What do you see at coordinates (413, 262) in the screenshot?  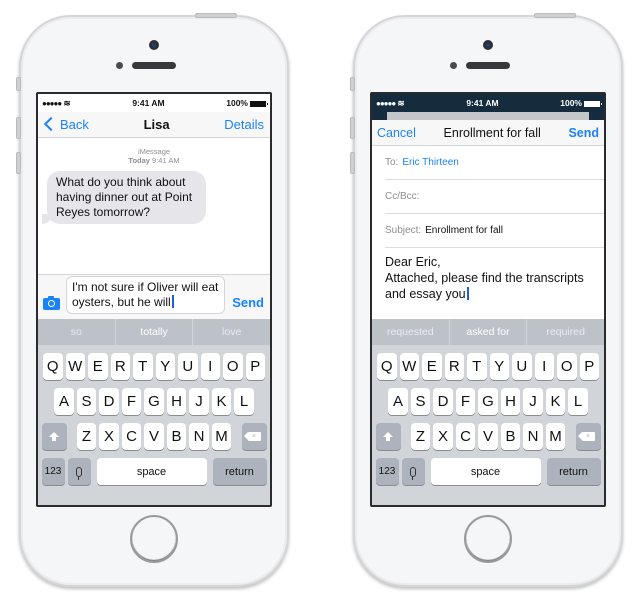 I see `body-line-1: Dear Eric,` at bounding box center [413, 262].